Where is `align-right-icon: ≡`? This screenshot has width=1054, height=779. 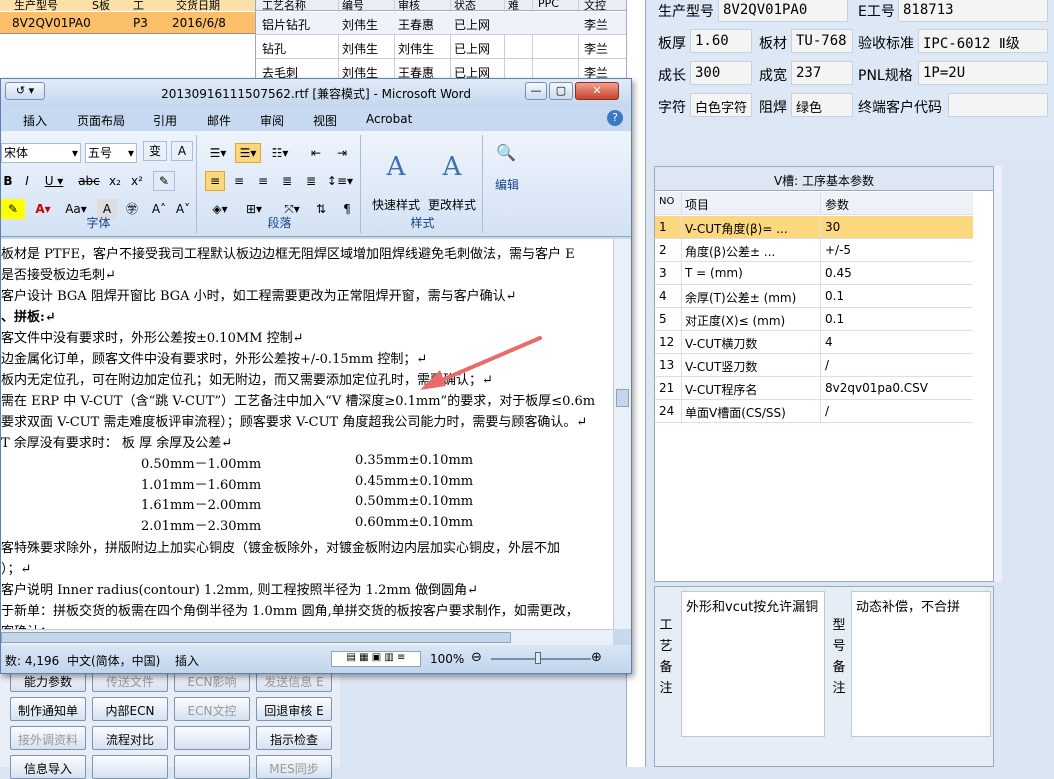 align-right-icon: ≡ is located at coordinates (263, 181).